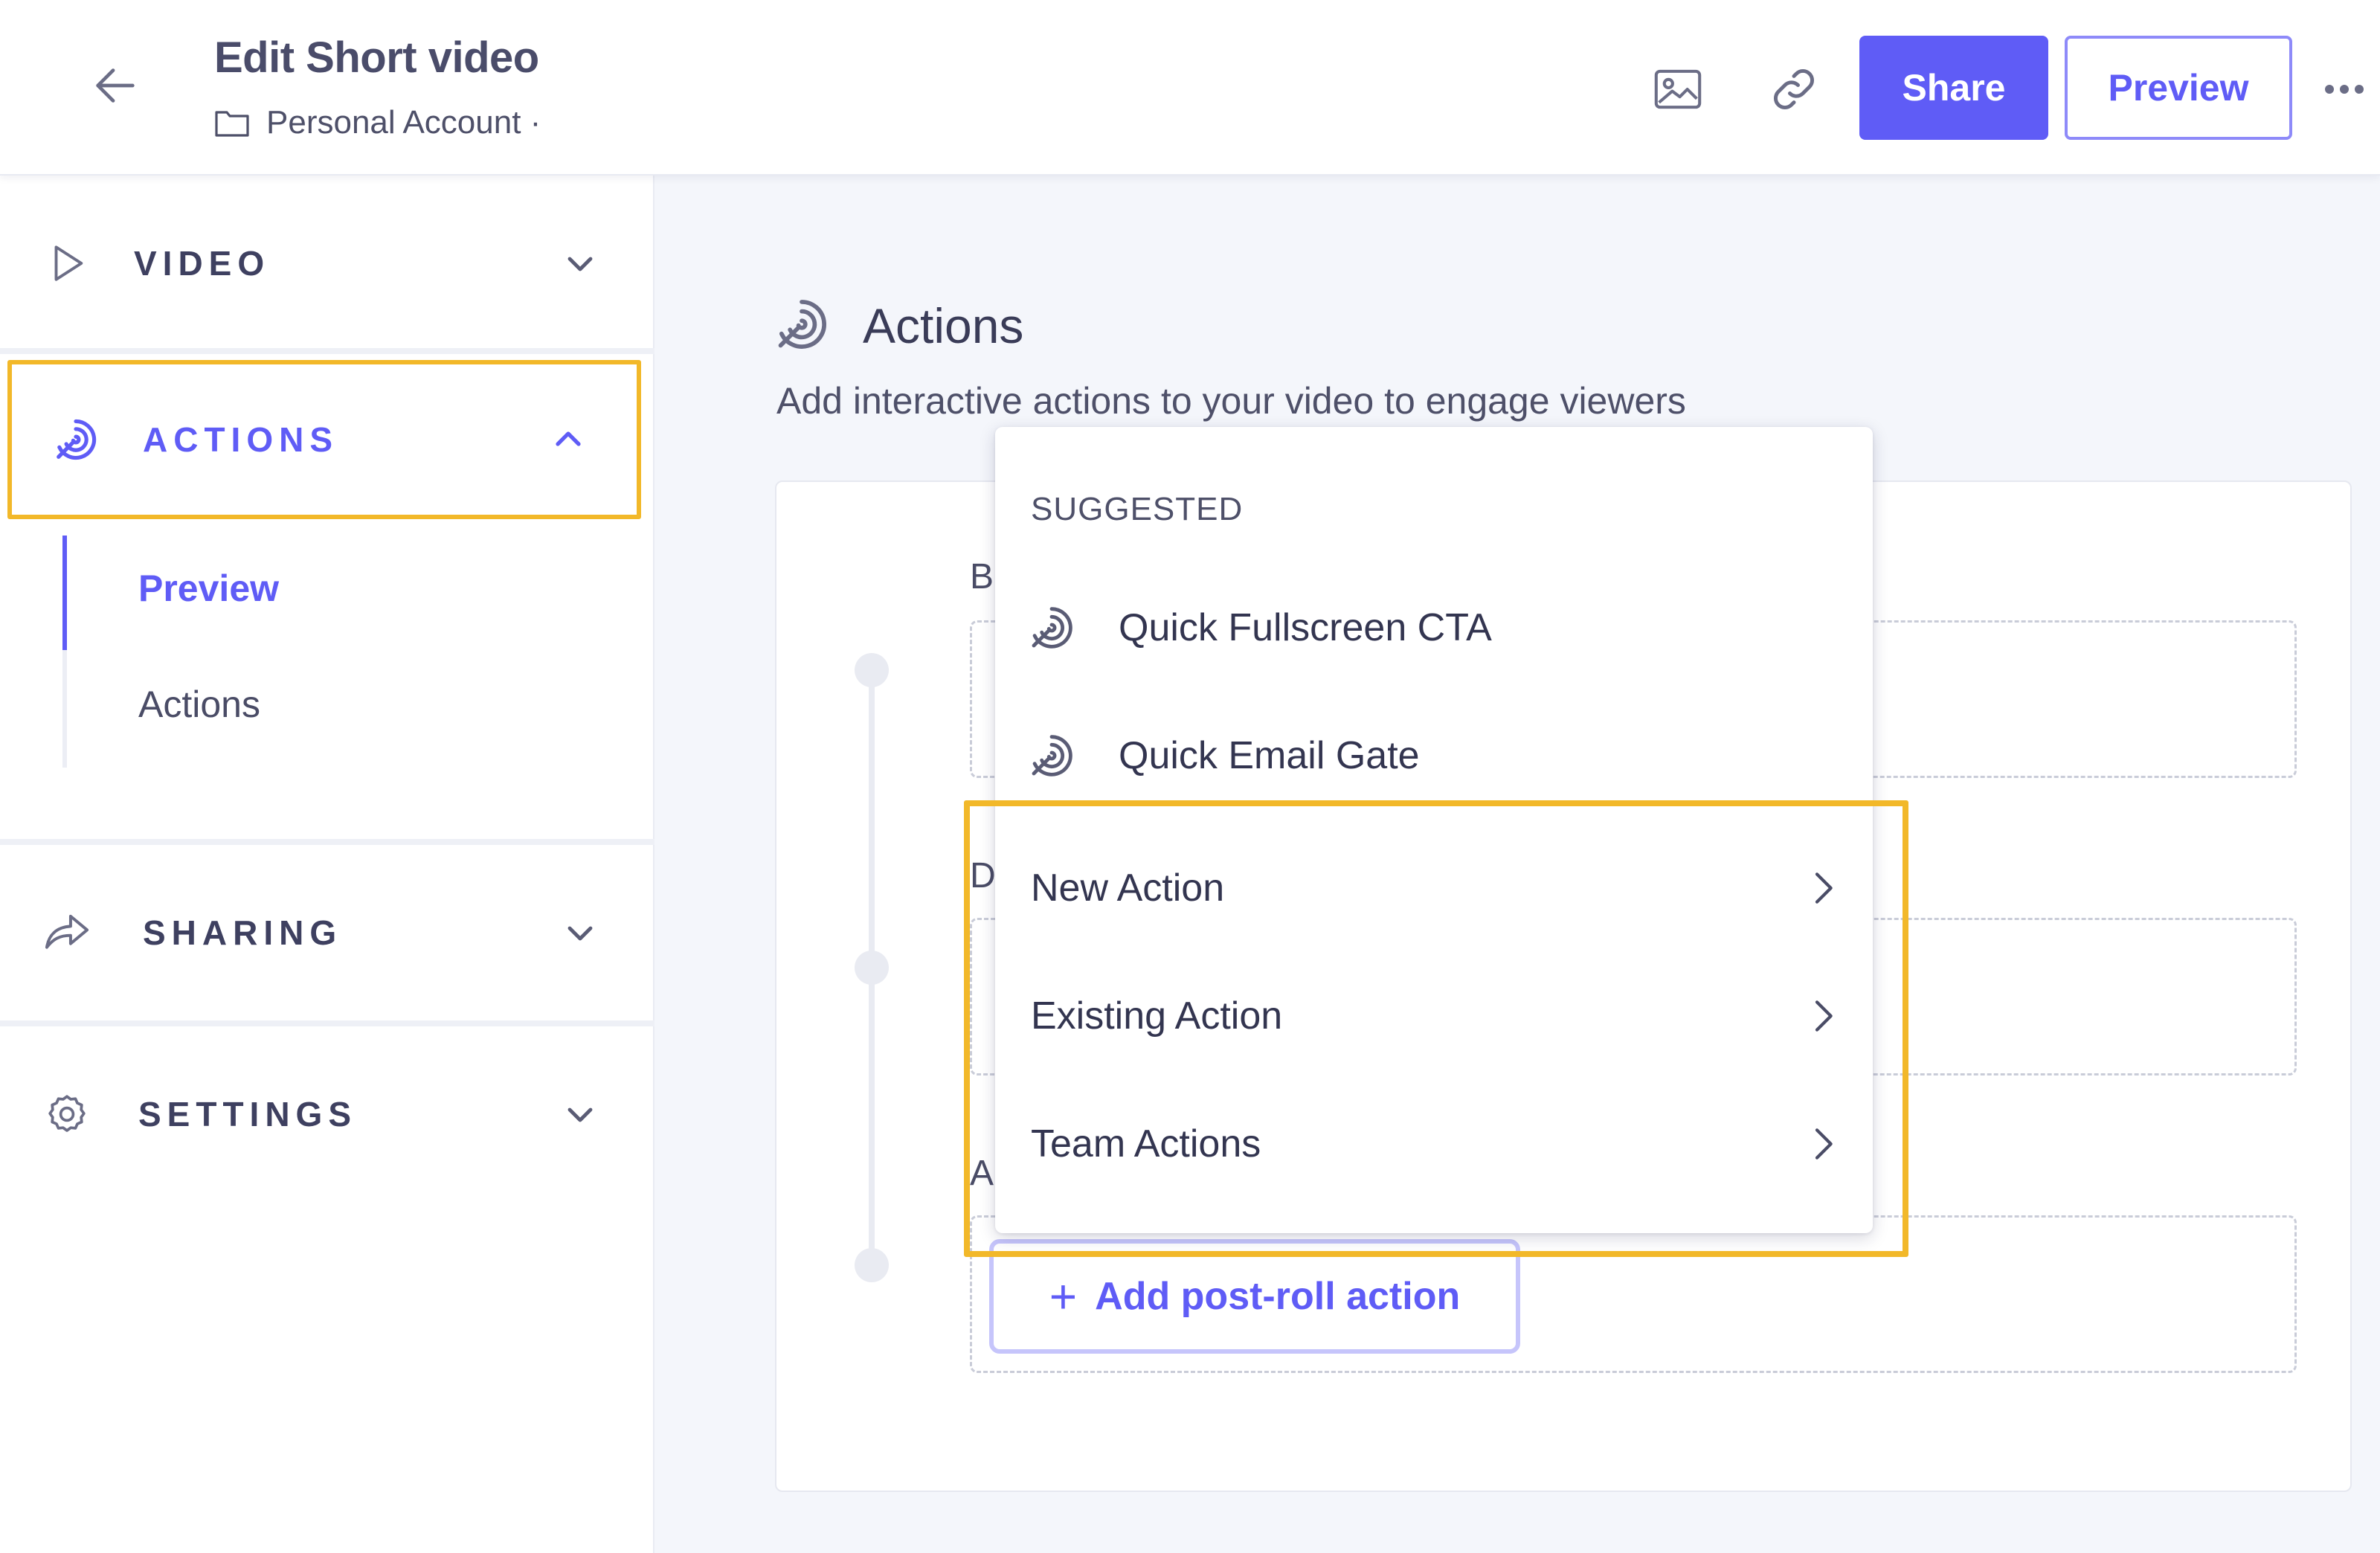  Describe the element at coordinates (1064, 1296) in the screenshot. I see `plus-icon: +` at that location.